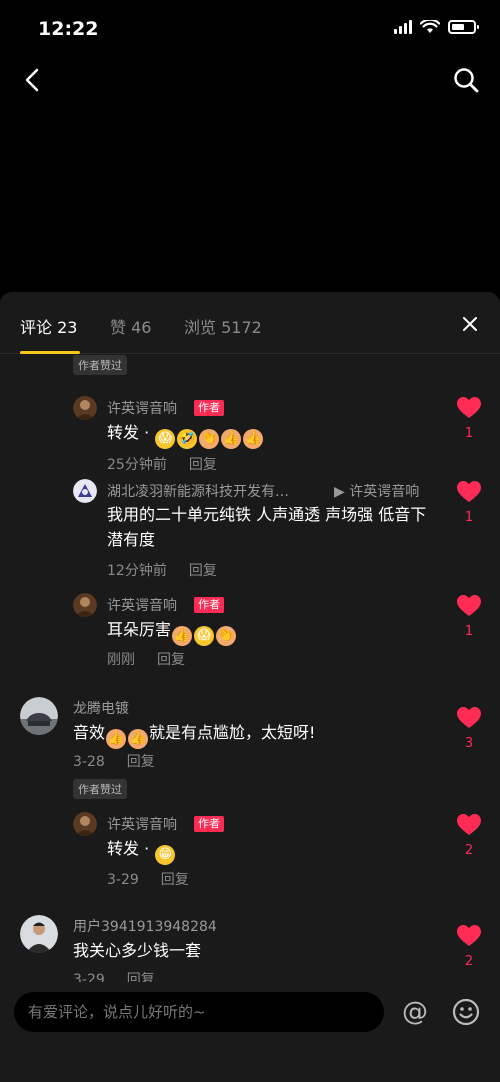 The image size is (500, 1082). Describe the element at coordinates (469, 729) in the screenshot. I see `like-button: 3` at that location.